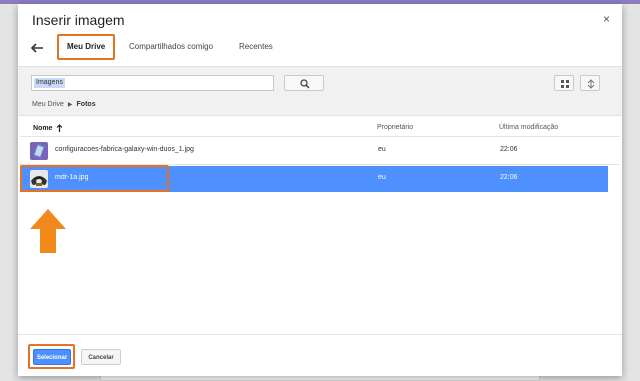 Image resolution: width=640 pixels, height=381 pixels. Describe the element at coordinates (528, 127) in the screenshot. I see `column-header-modified: Última modificação` at that location.